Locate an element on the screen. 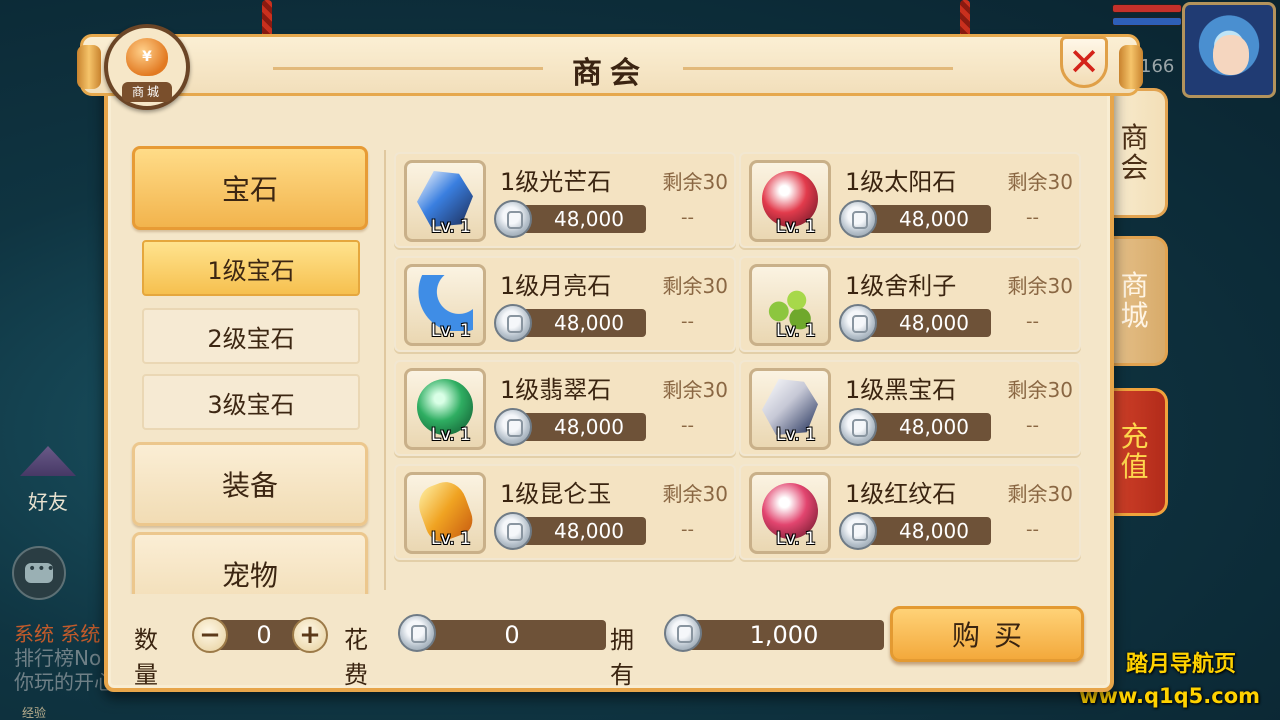 The width and height of the screenshot is (1280, 720). owned-label: 拥有 is located at coordinates (622, 657).